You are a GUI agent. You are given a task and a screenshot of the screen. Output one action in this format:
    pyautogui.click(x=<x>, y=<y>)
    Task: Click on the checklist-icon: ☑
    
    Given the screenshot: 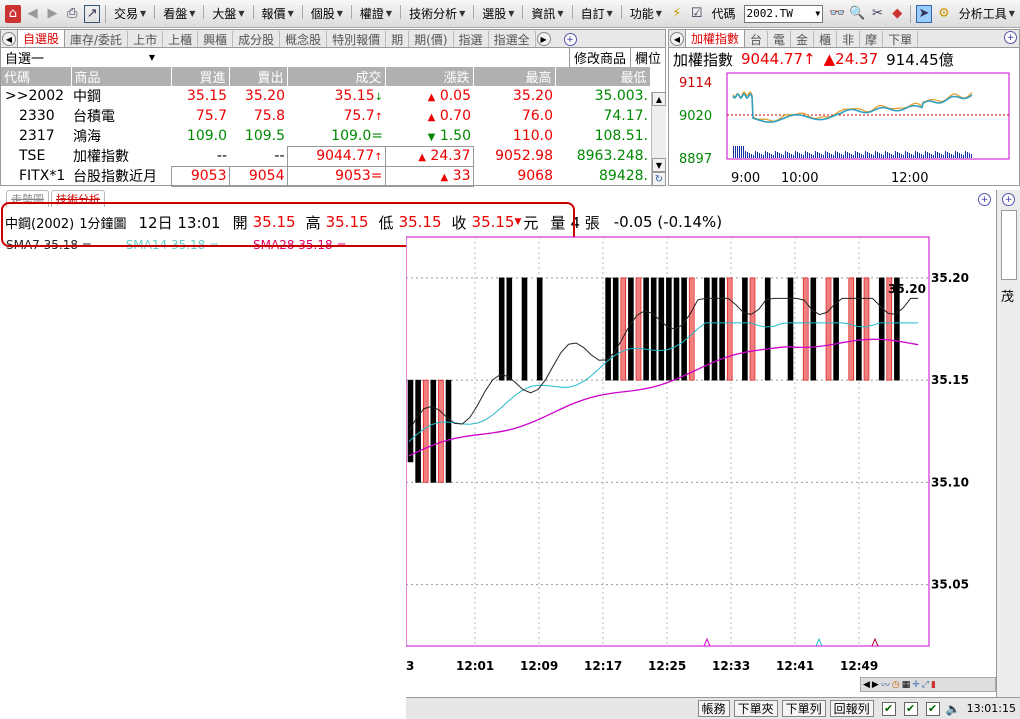 What is the action you would take?
    pyautogui.click(x=697, y=14)
    